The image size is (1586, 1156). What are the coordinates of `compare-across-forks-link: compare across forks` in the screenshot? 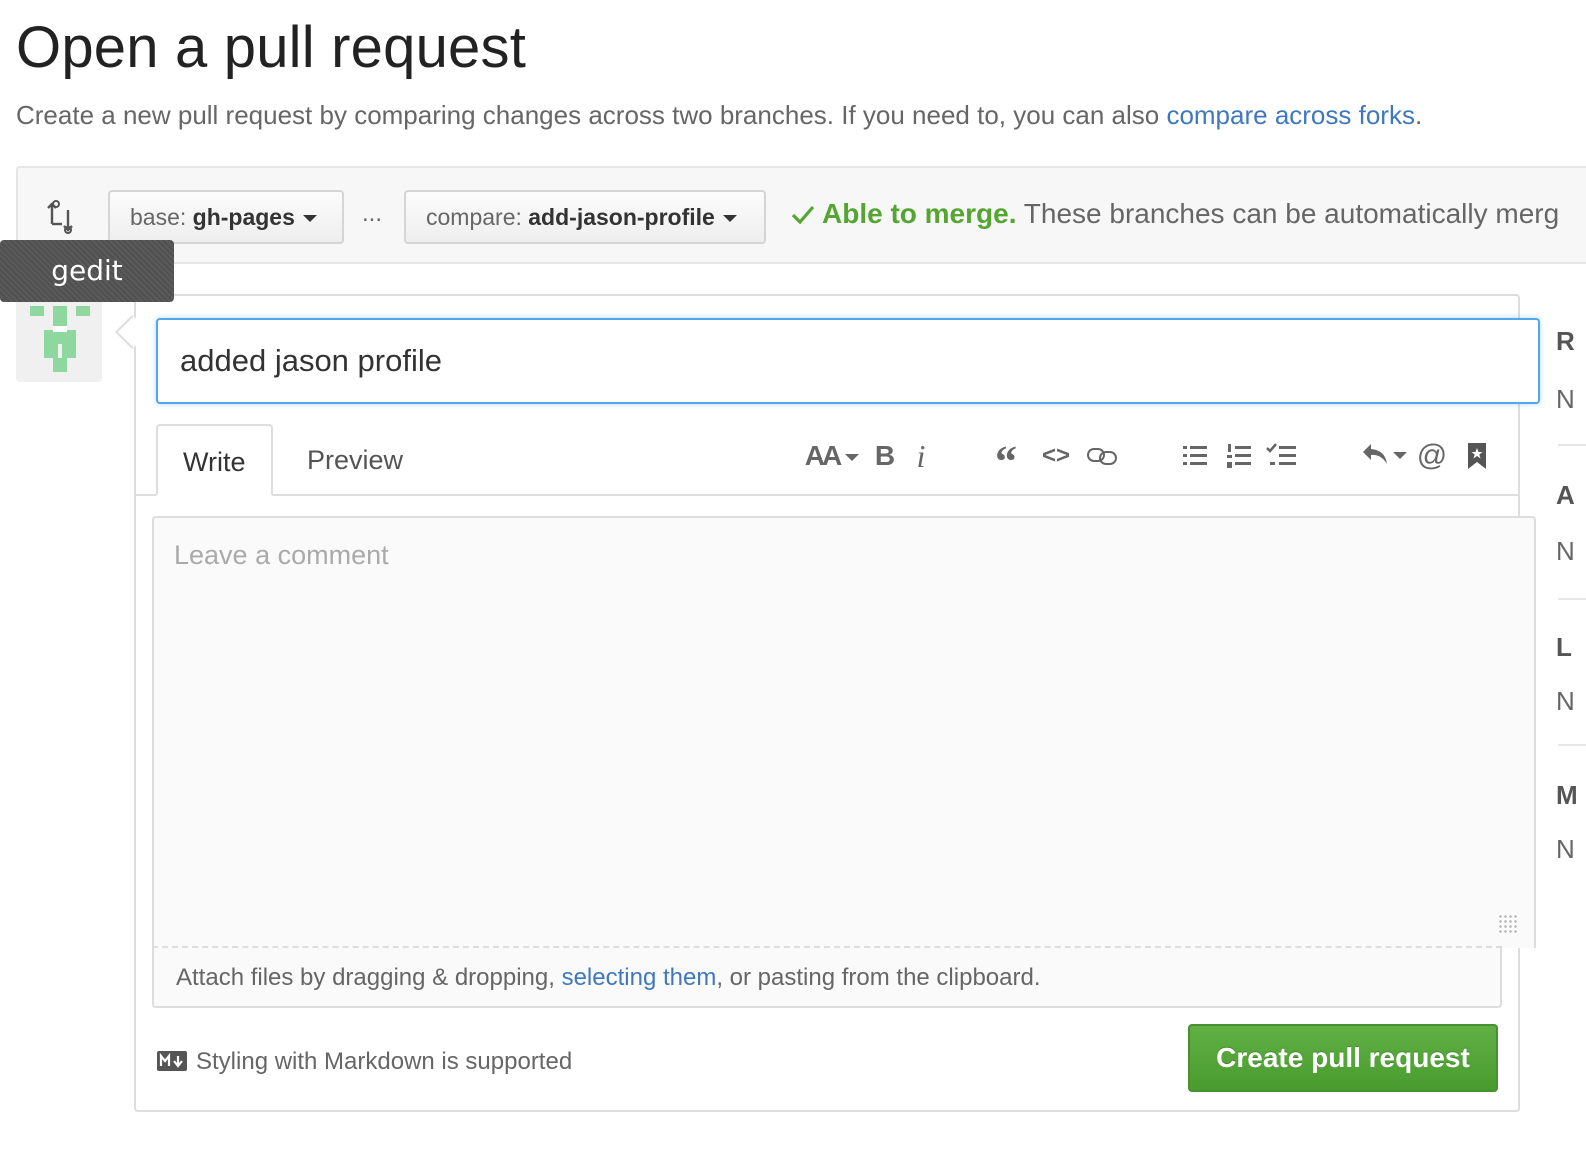 It's located at (1290, 115).